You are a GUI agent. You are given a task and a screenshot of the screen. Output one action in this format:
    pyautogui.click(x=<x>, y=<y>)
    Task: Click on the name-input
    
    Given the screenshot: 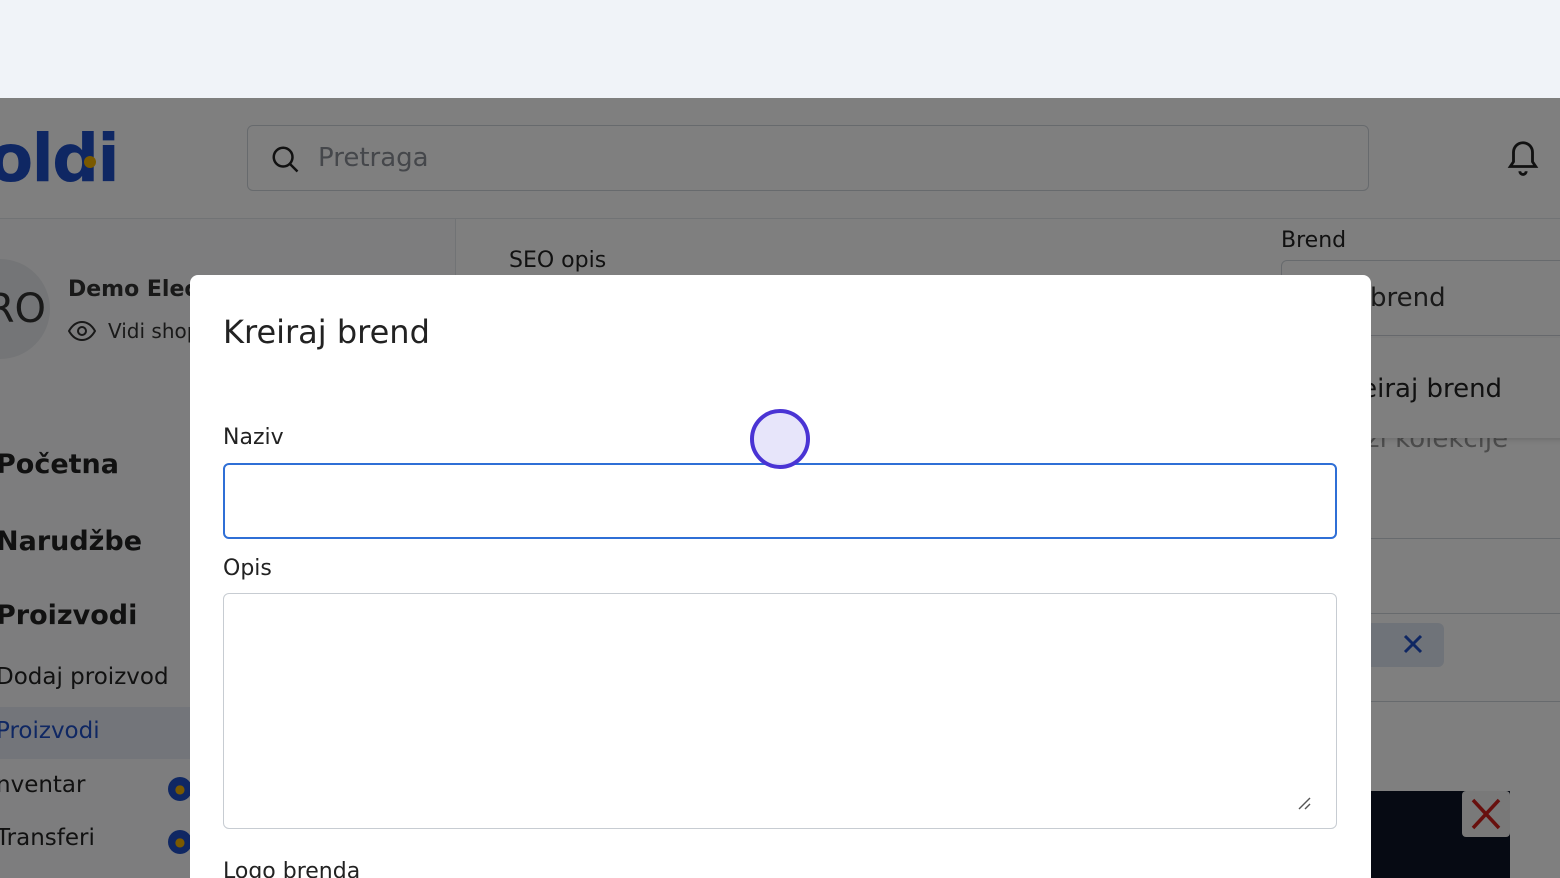 What is the action you would take?
    pyautogui.click(x=780, y=501)
    